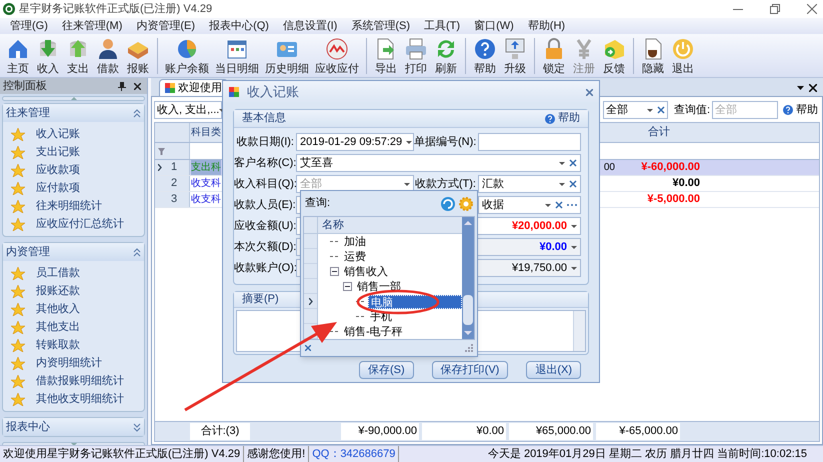 This screenshot has width=823, height=462. What do you see at coordinates (464, 431) in the screenshot?
I see `total-cell: ¥0.00` at bounding box center [464, 431].